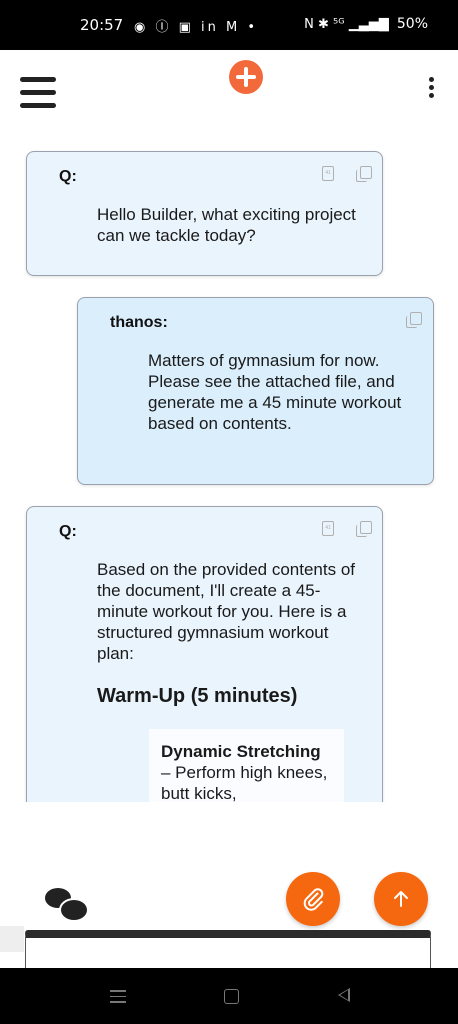 Image resolution: width=458 pixels, height=1024 pixels. I want to click on system-status-icons: N ✱ ⁵ᴳ ▁▃▅▇ 50%, so click(366, 24).